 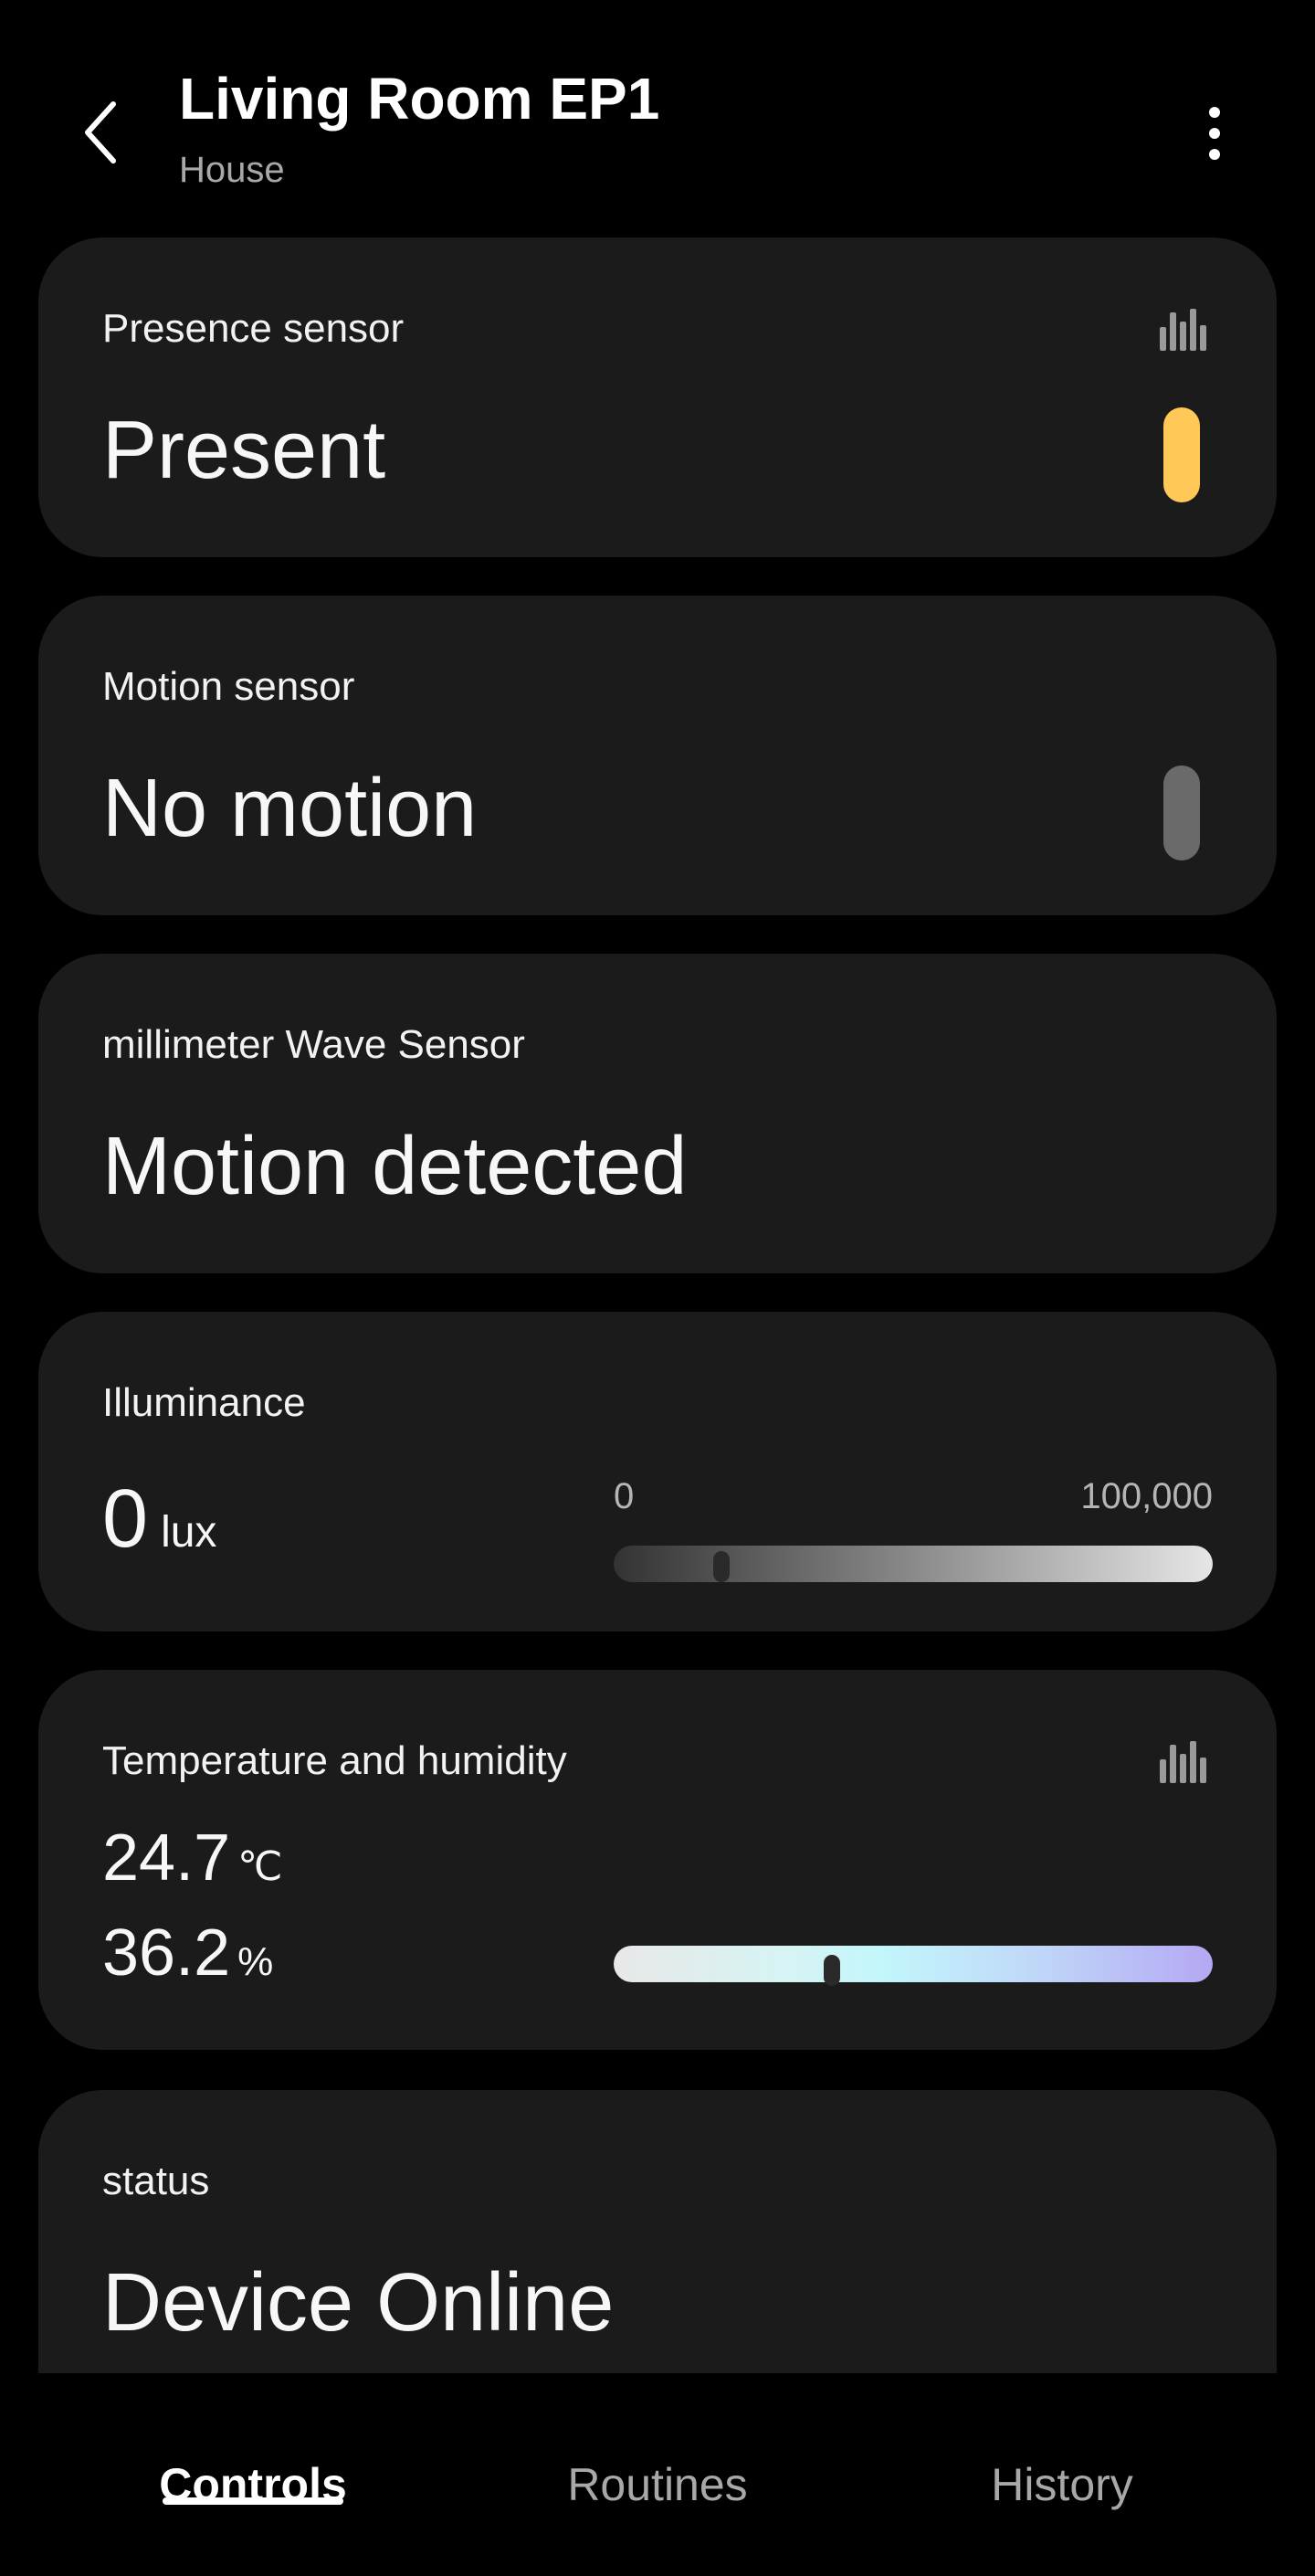 What do you see at coordinates (156, 2181) in the screenshot?
I see `card-label: status` at bounding box center [156, 2181].